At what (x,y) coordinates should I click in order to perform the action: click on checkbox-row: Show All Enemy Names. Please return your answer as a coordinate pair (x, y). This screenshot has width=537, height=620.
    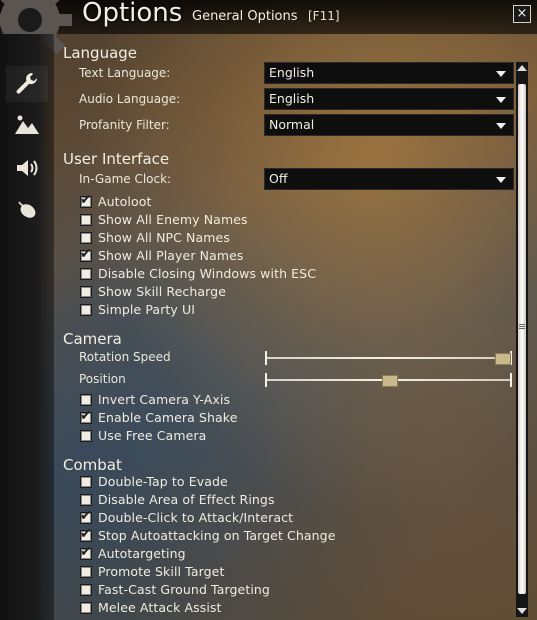
    Looking at the image, I should click on (164, 219).